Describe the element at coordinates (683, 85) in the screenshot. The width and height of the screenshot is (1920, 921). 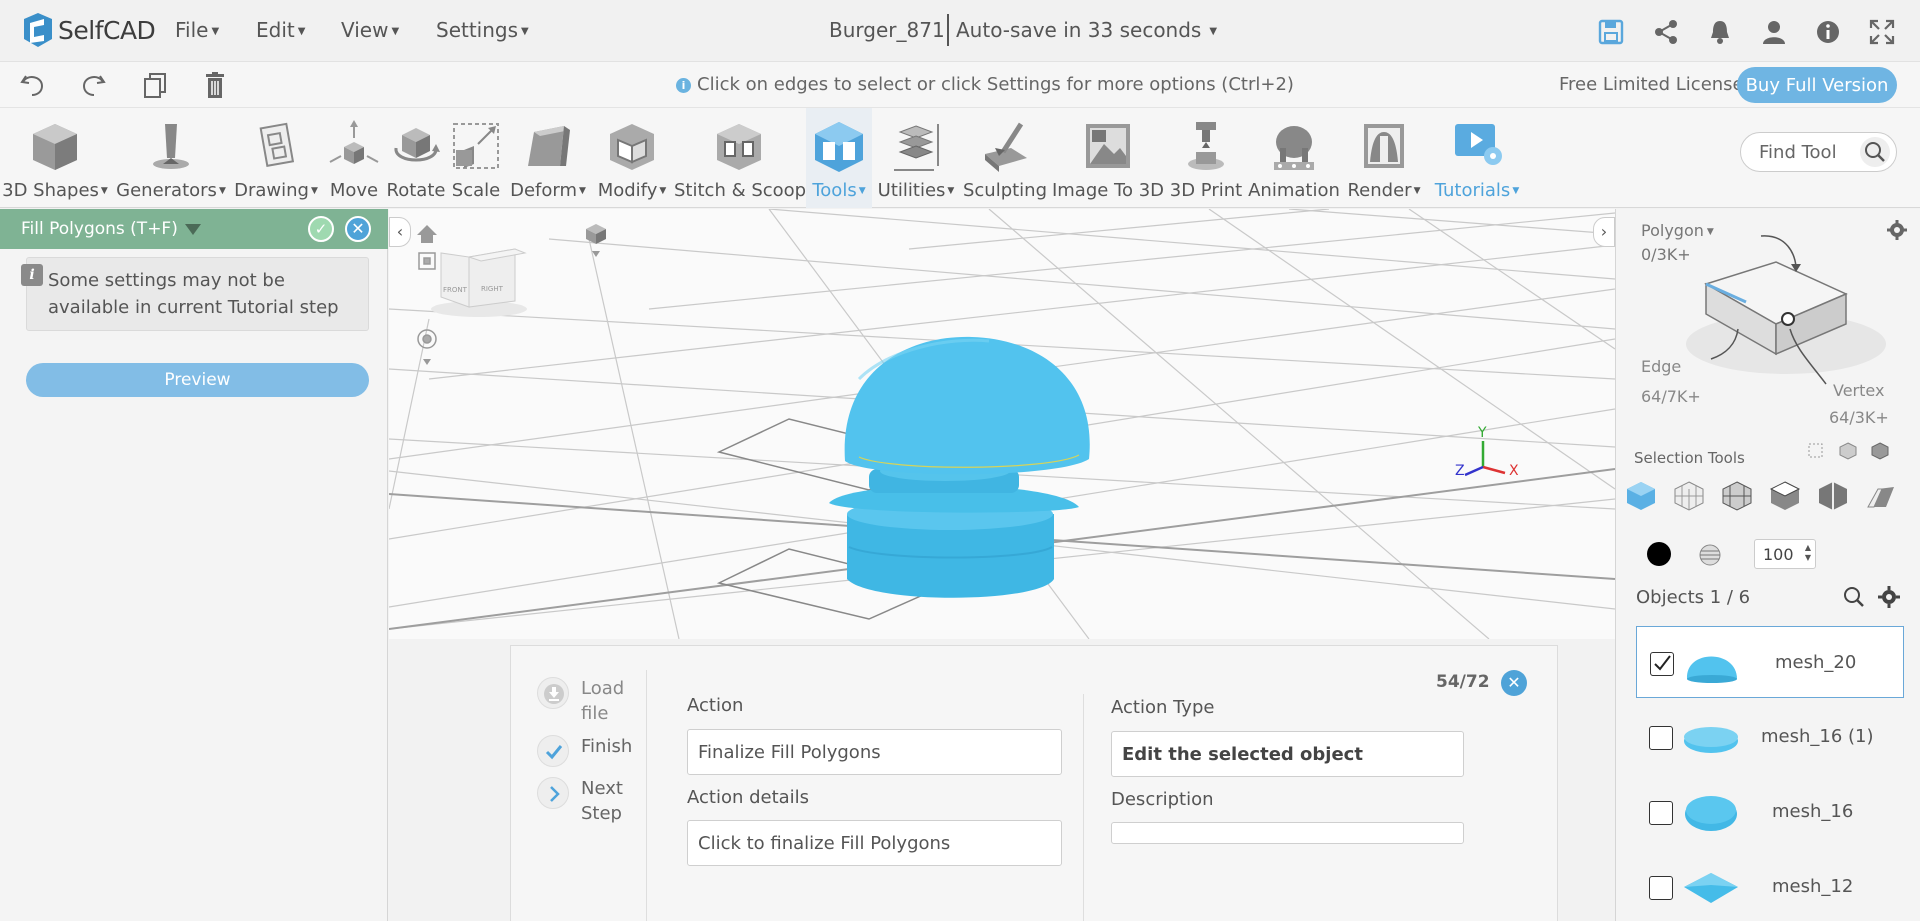
I see `hint-info-icon: i` at that location.